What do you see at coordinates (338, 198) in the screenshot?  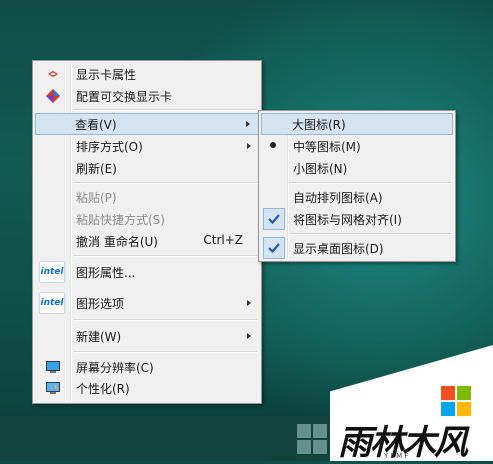 I see `menu-item-label: 自动排列图标(A)` at bounding box center [338, 198].